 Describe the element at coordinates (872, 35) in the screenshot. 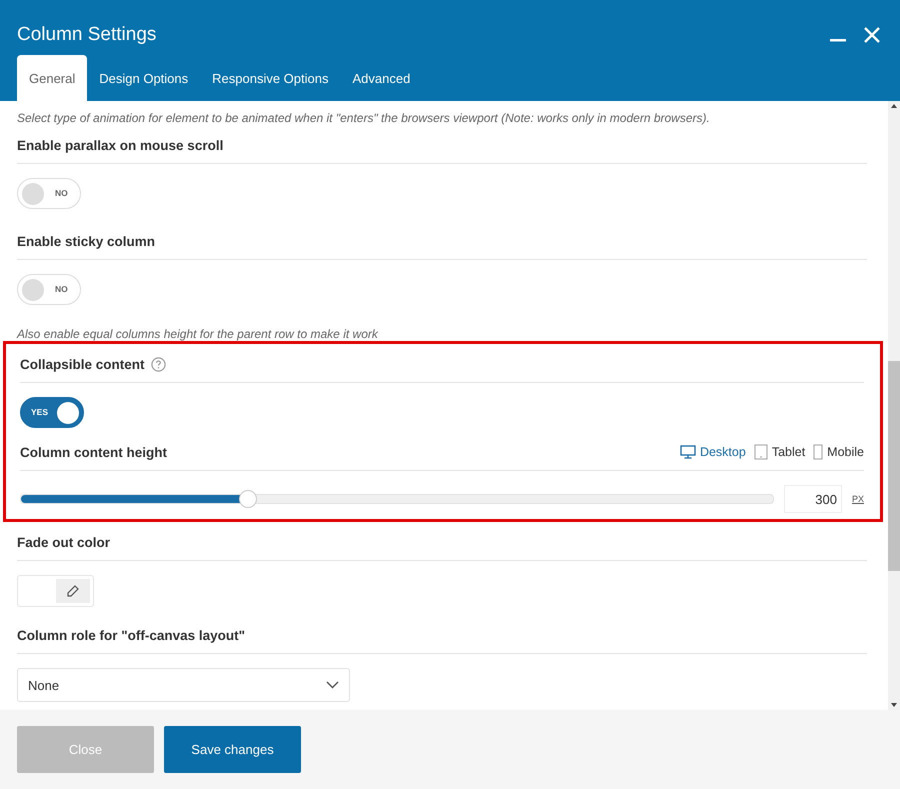

I see `close-icon` at that location.